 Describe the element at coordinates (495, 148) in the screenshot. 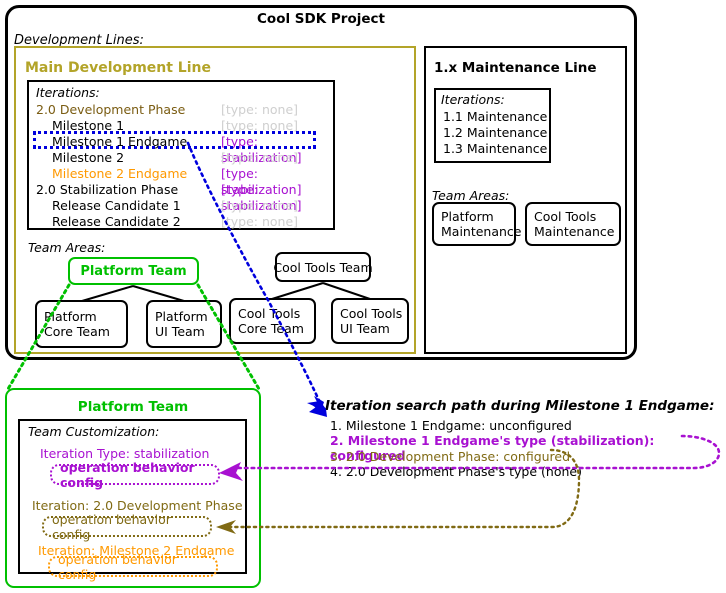

I see `maintenance-iteration-row: 1.3 Maintenance` at that location.